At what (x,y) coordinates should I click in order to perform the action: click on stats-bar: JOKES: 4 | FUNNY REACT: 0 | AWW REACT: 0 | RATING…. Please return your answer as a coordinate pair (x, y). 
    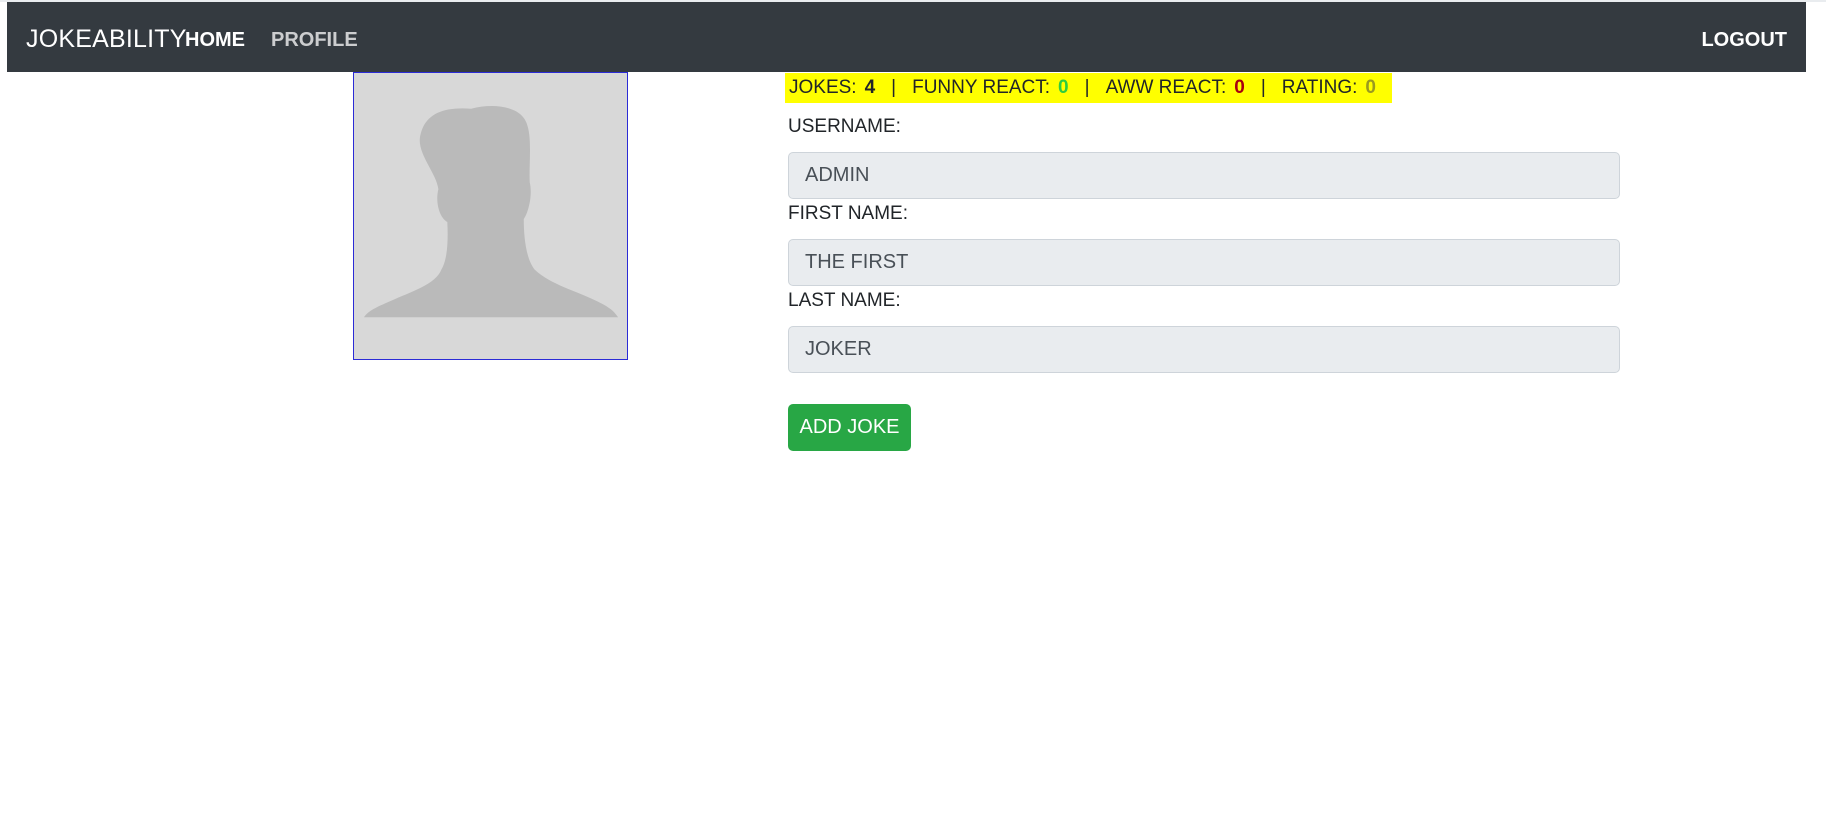
    Looking at the image, I should click on (1088, 88).